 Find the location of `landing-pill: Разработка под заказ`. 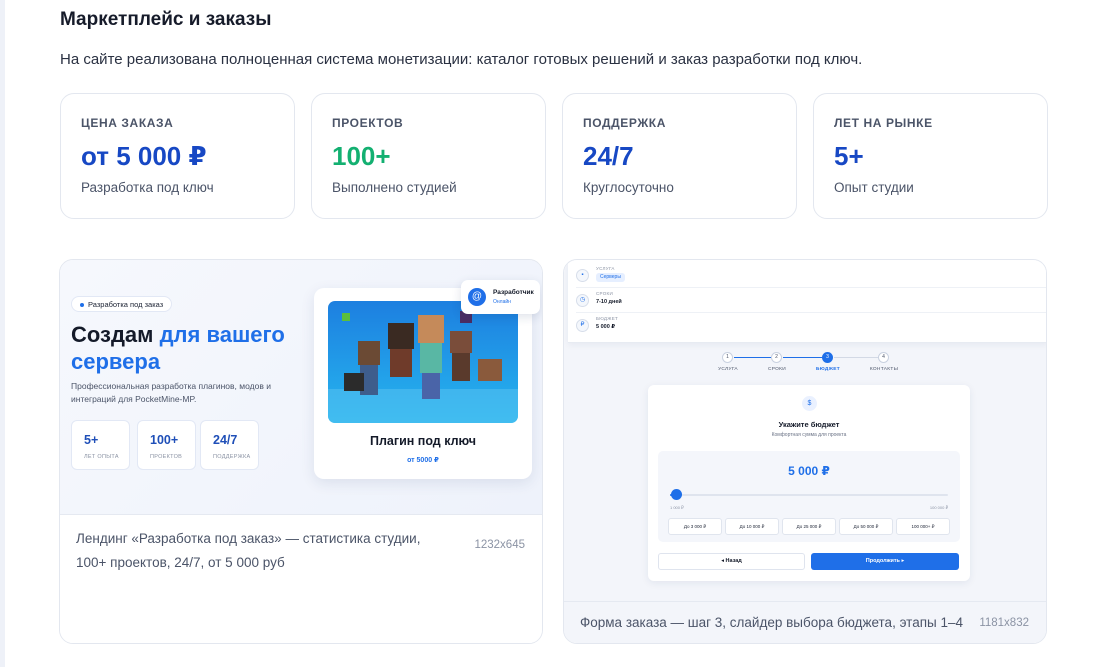

landing-pill: Разработка под заказ is located at coordinates (122, 304).